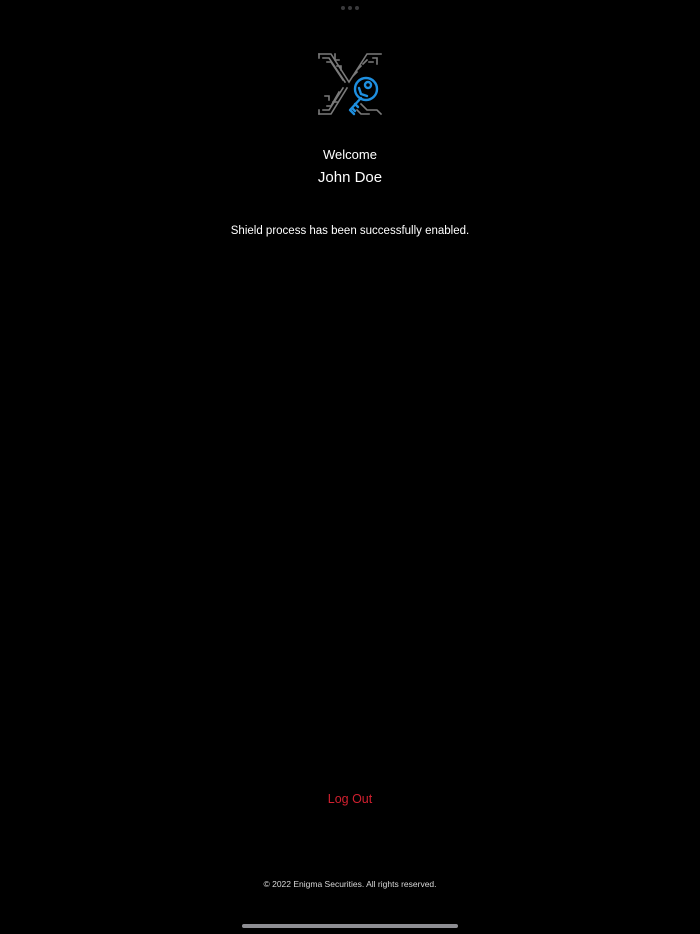  Describe the element at coordinates (350, 154) in the screenshot. I see `welcome-label: Welcome` at that location.